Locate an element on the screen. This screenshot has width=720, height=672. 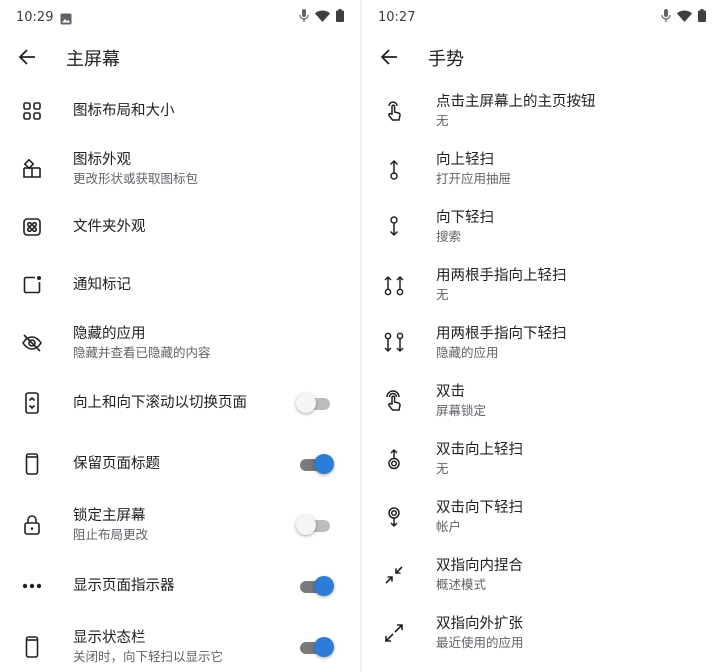
gesture-action: 最近使用的应用 is located at coordinates (480, 642).